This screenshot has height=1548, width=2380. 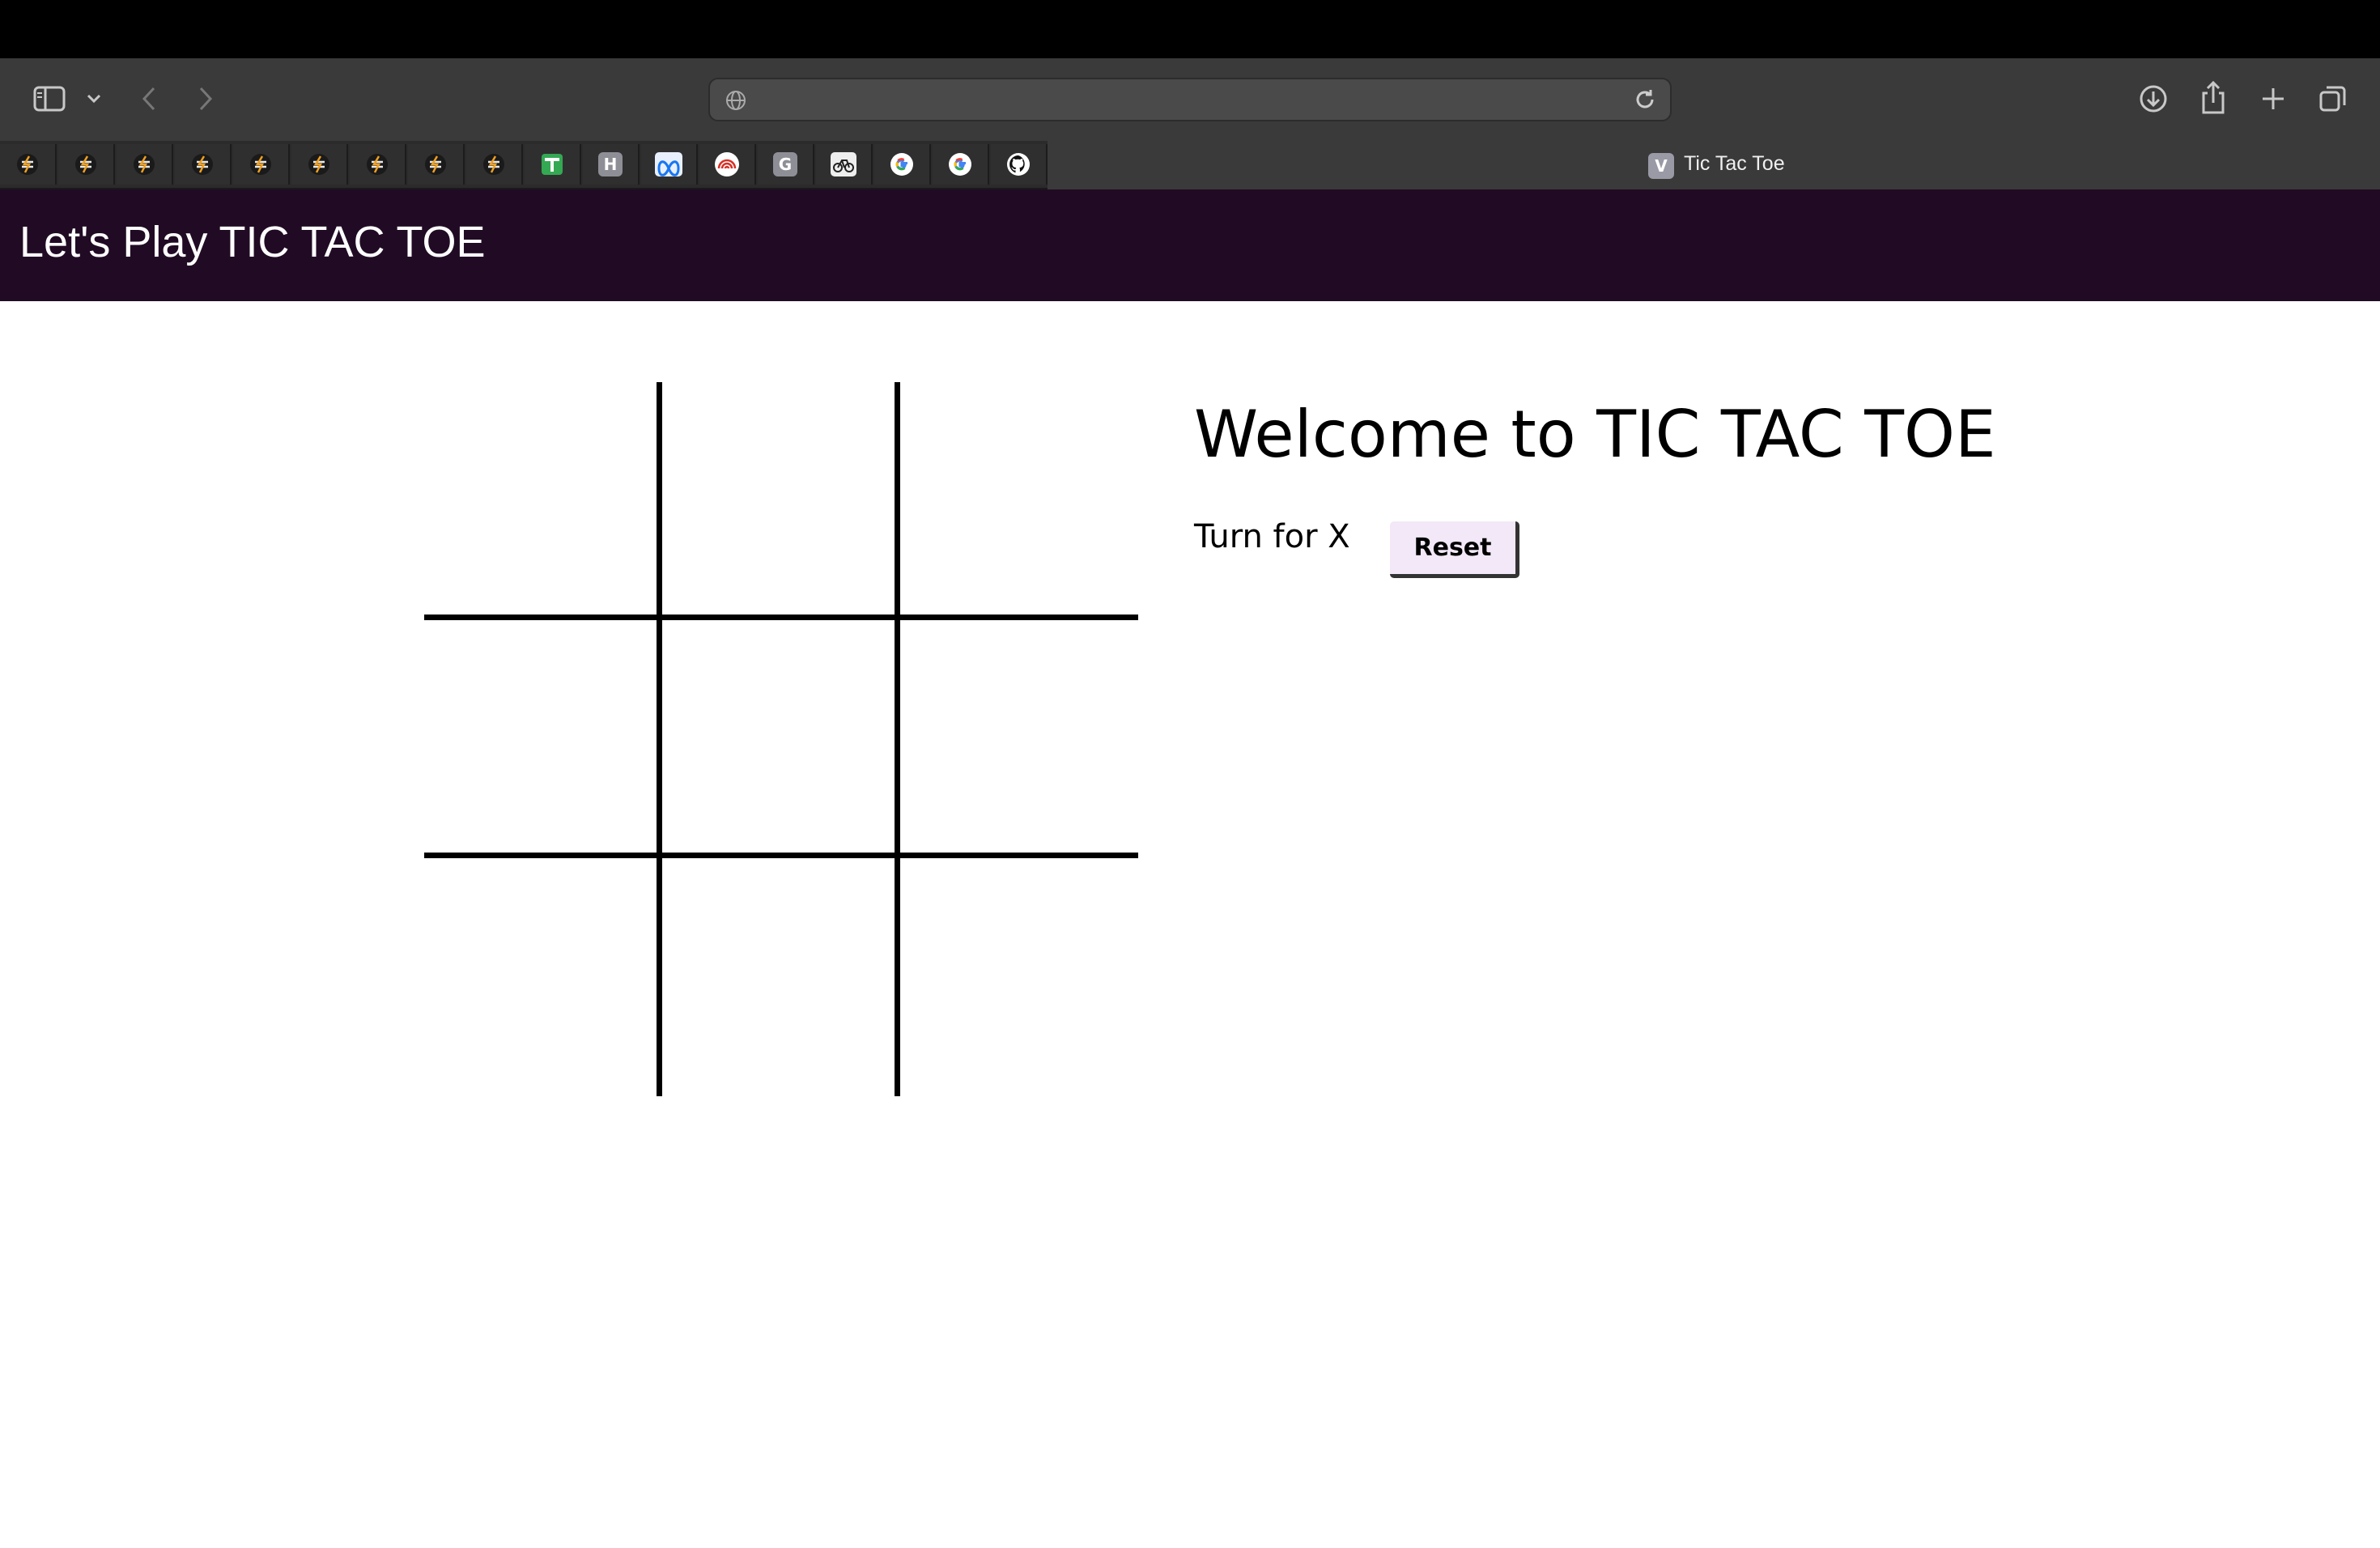 I want to click on sidebar-toggle-icon, so click(x=49, y=99).